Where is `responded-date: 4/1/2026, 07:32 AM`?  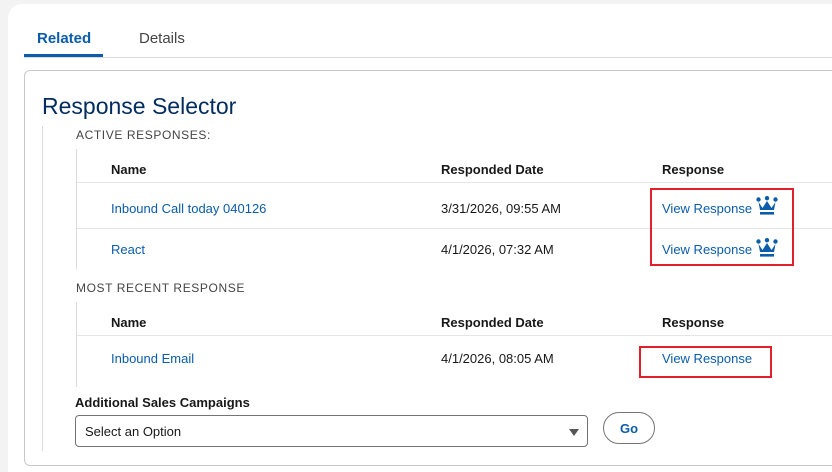 responded-date: 4/1/2026, 07:32 AM is located at coordinates (497, 249).